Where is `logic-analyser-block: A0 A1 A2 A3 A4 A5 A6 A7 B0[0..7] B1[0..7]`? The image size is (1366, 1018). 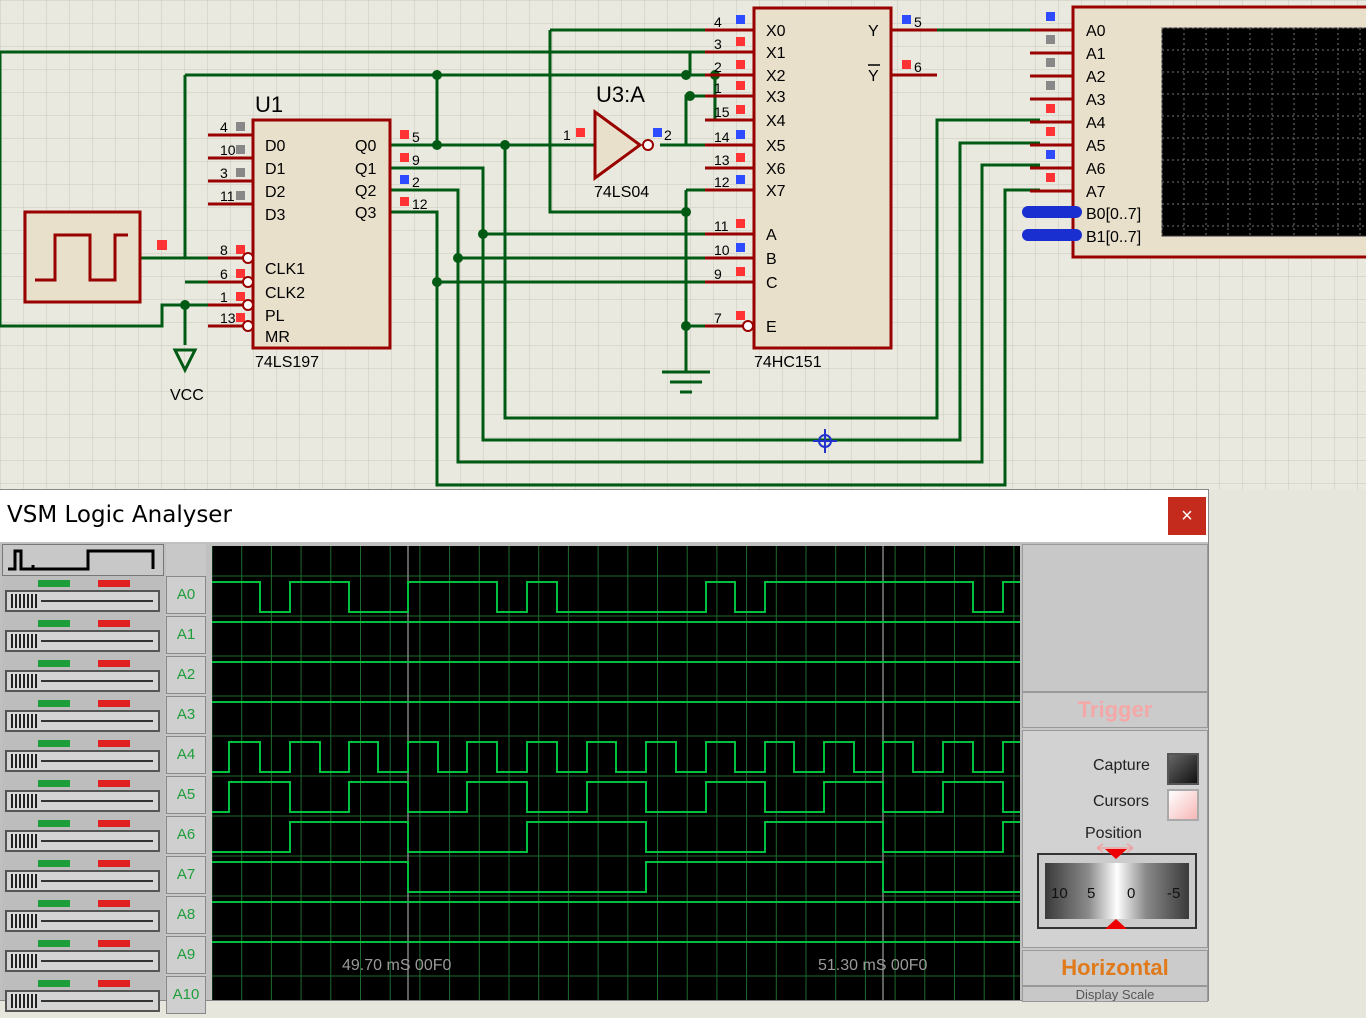
logic-analyser-block: A0 A1 A2 A3 A4 A5 A6 A7 B0[0..7] B1[0..7] is located at coordinates (1194, 132).